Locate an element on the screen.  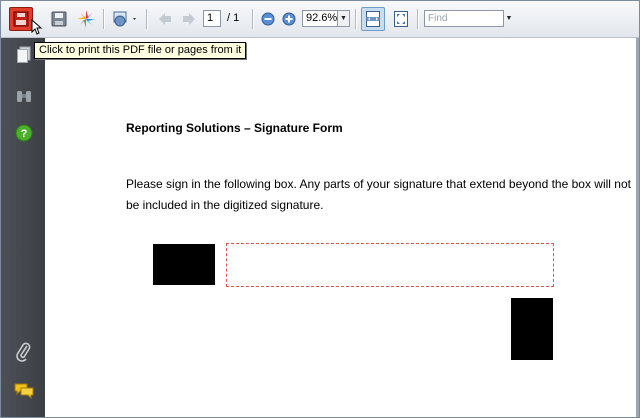
navigation-sidebar: ? is located at coordinates (23, 227).